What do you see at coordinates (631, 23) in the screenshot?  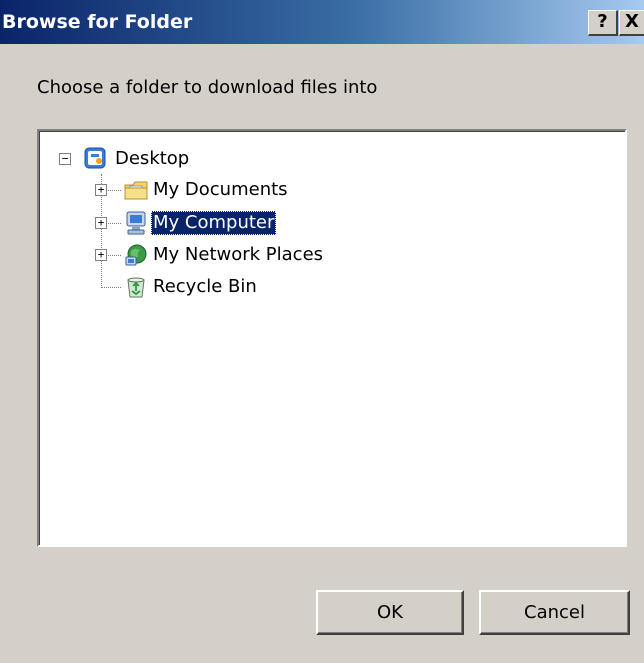 I see `close-button: X` at bounding box center [631, 23].